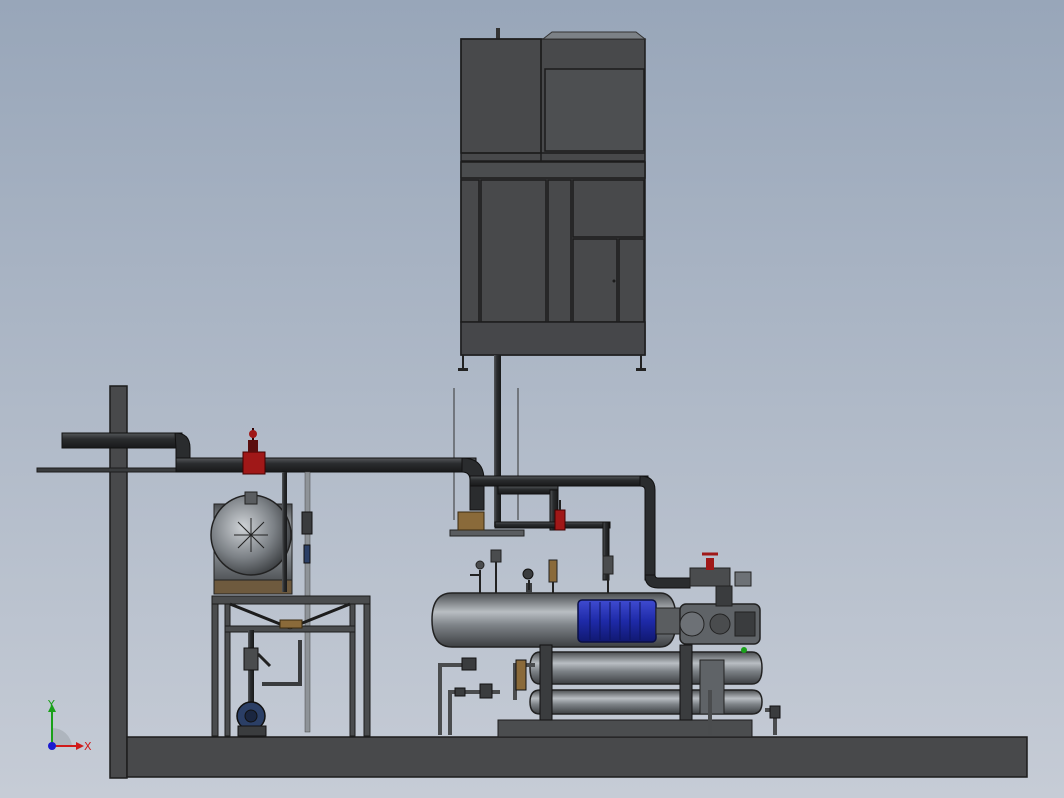  I want to click on door-handle-icon, so click(614, 281).